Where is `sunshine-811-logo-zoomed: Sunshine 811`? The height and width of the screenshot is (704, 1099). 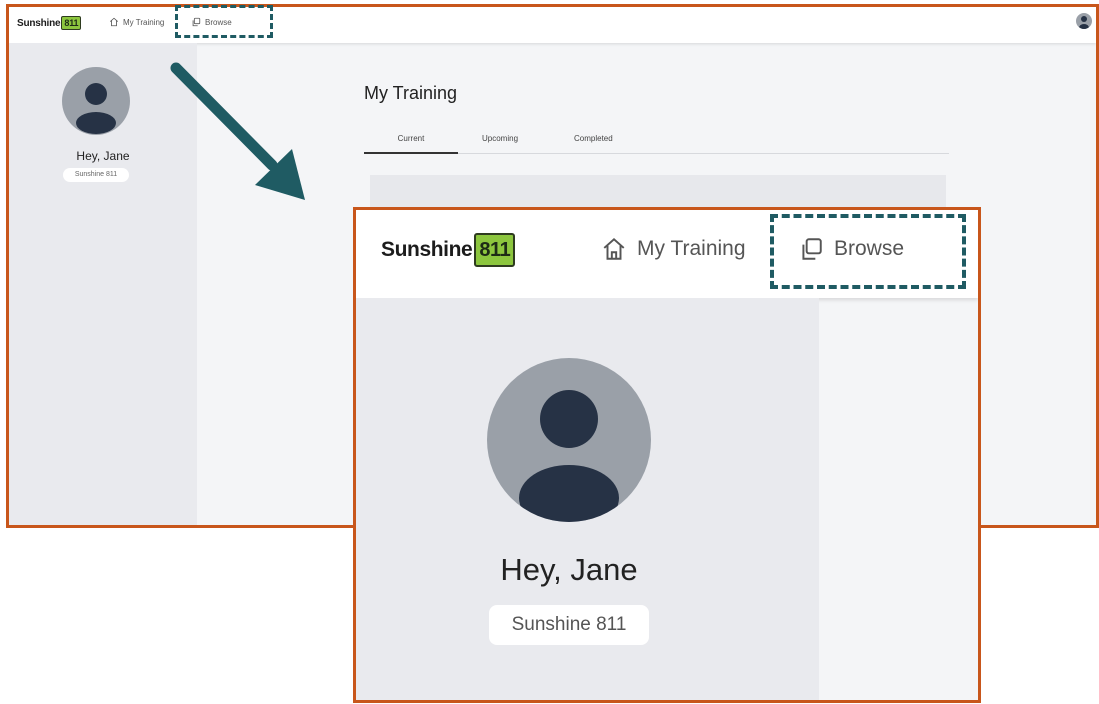
sunshine-811-logo-zoomed: Sunshine 811 is located at coordinates (448, 250).